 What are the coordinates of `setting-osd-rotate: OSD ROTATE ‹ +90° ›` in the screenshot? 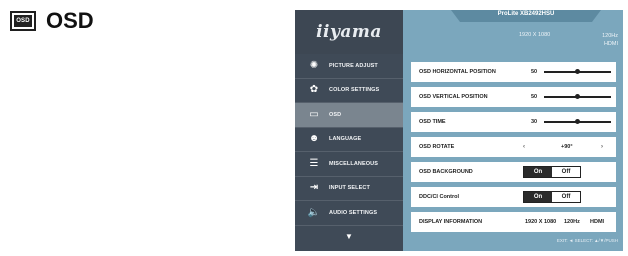 It's located at (513, 147).